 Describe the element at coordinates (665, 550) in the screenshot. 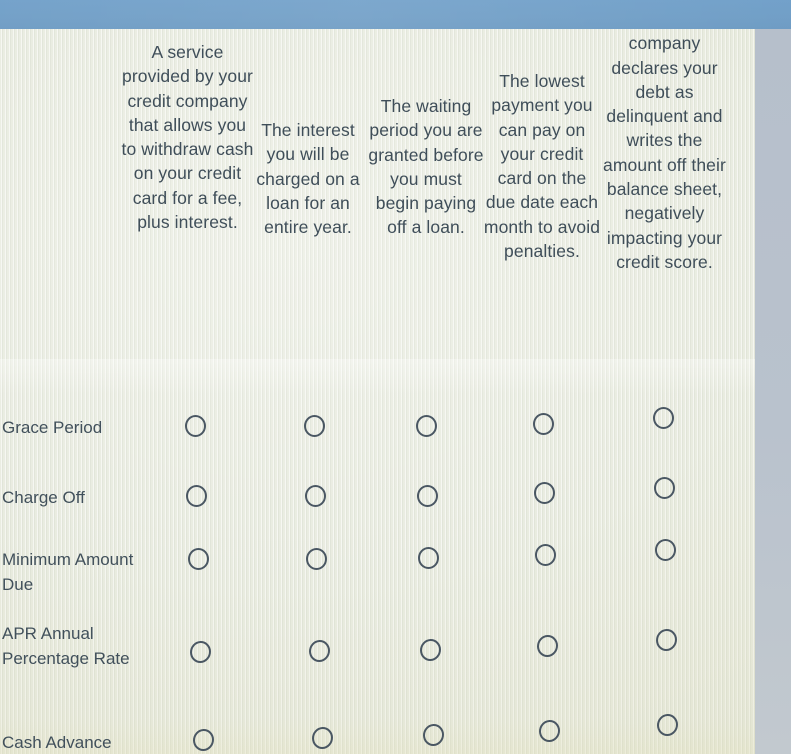

I see `radio-minimum-amount-due-col4` at that location.